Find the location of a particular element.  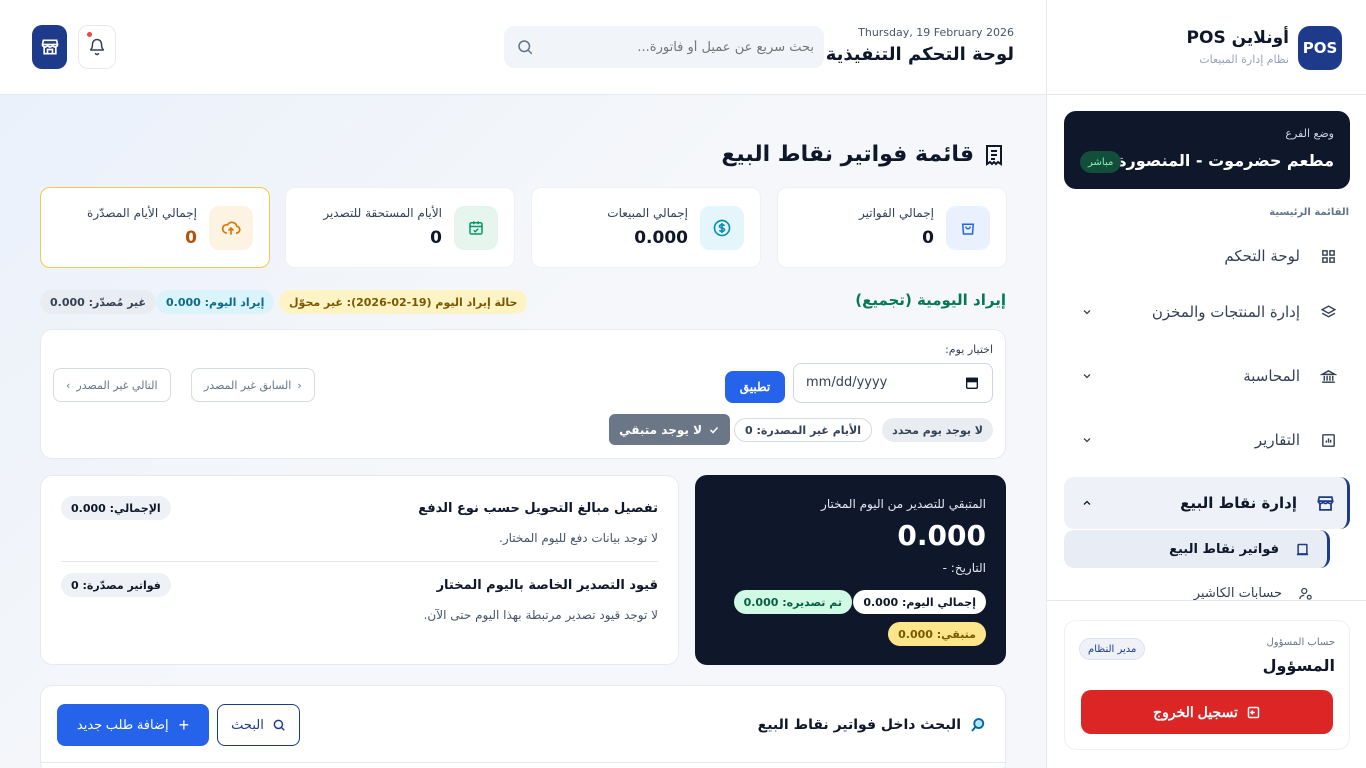

search-section-title: البحث داخل فواتير نقاط البيع is located at coordinates (859, 725).